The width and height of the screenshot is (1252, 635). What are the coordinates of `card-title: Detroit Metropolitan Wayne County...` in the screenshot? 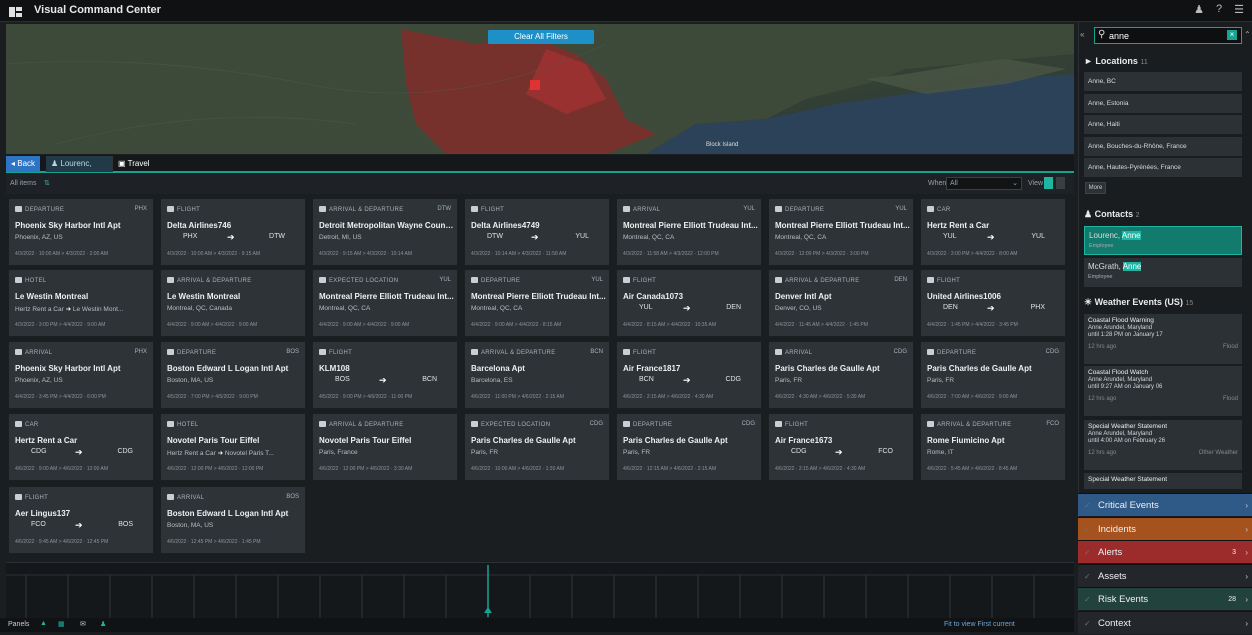 It's located at (387, 225).